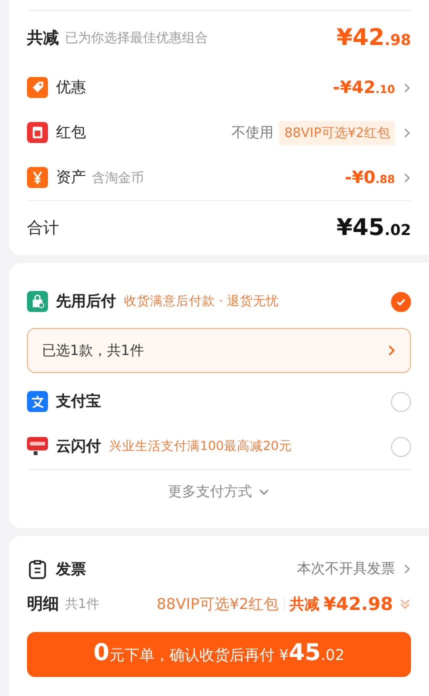  What do you see at coordinates (136, 38) in the screenshot?
I see `summary-hint: 已为你选择最佳优惠组合` at bounding box center [136, 38].